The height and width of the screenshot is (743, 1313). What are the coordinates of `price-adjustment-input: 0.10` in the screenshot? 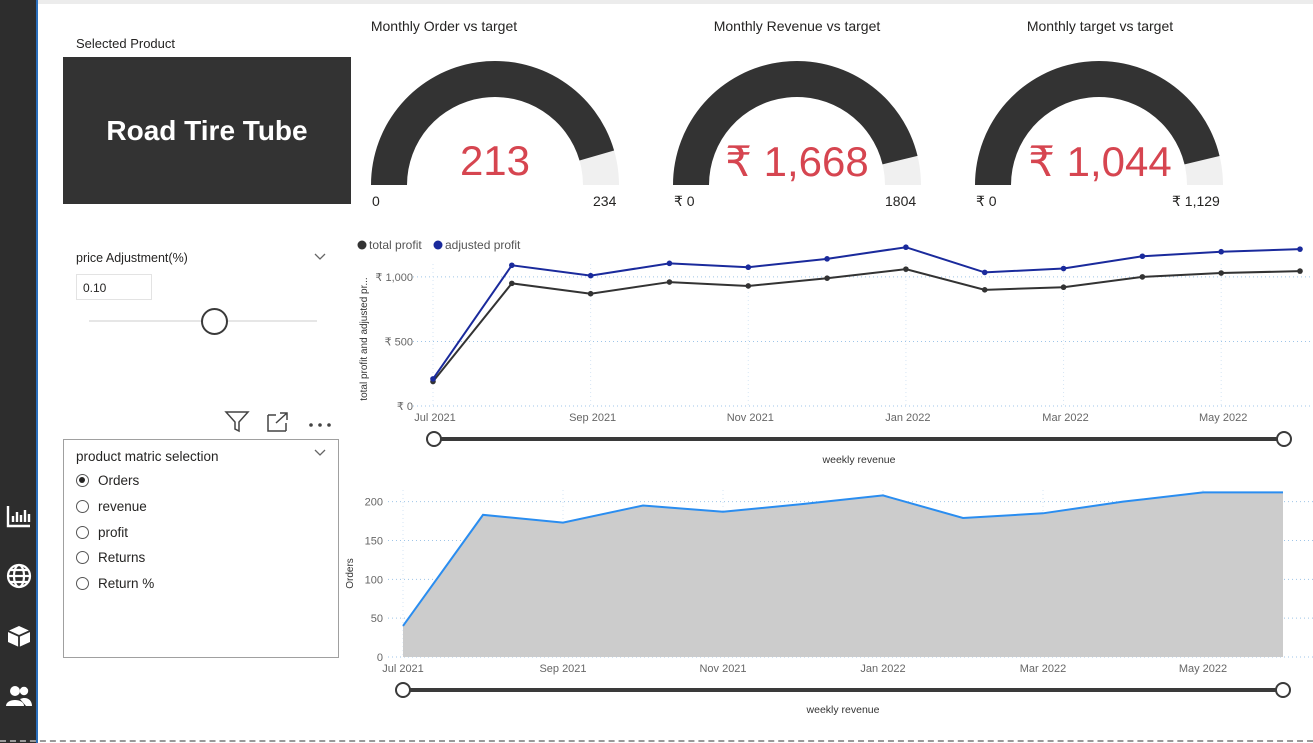 It's located at (114, 287).